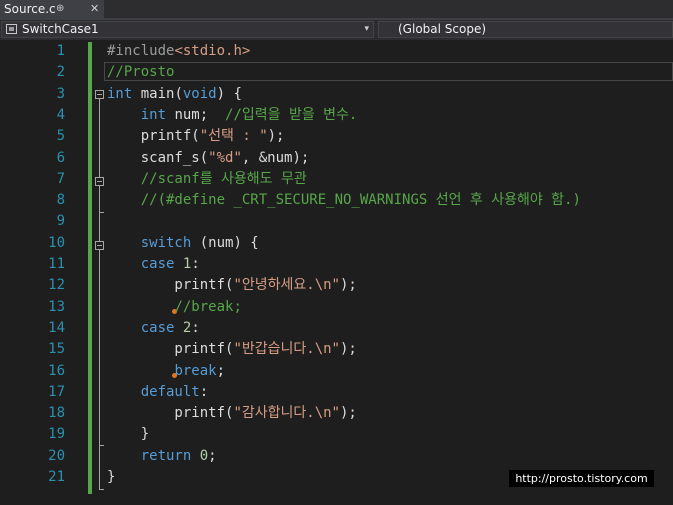  I want to click on code-line: 7 //scanf를 사용해도 무관, so click(336, 179).